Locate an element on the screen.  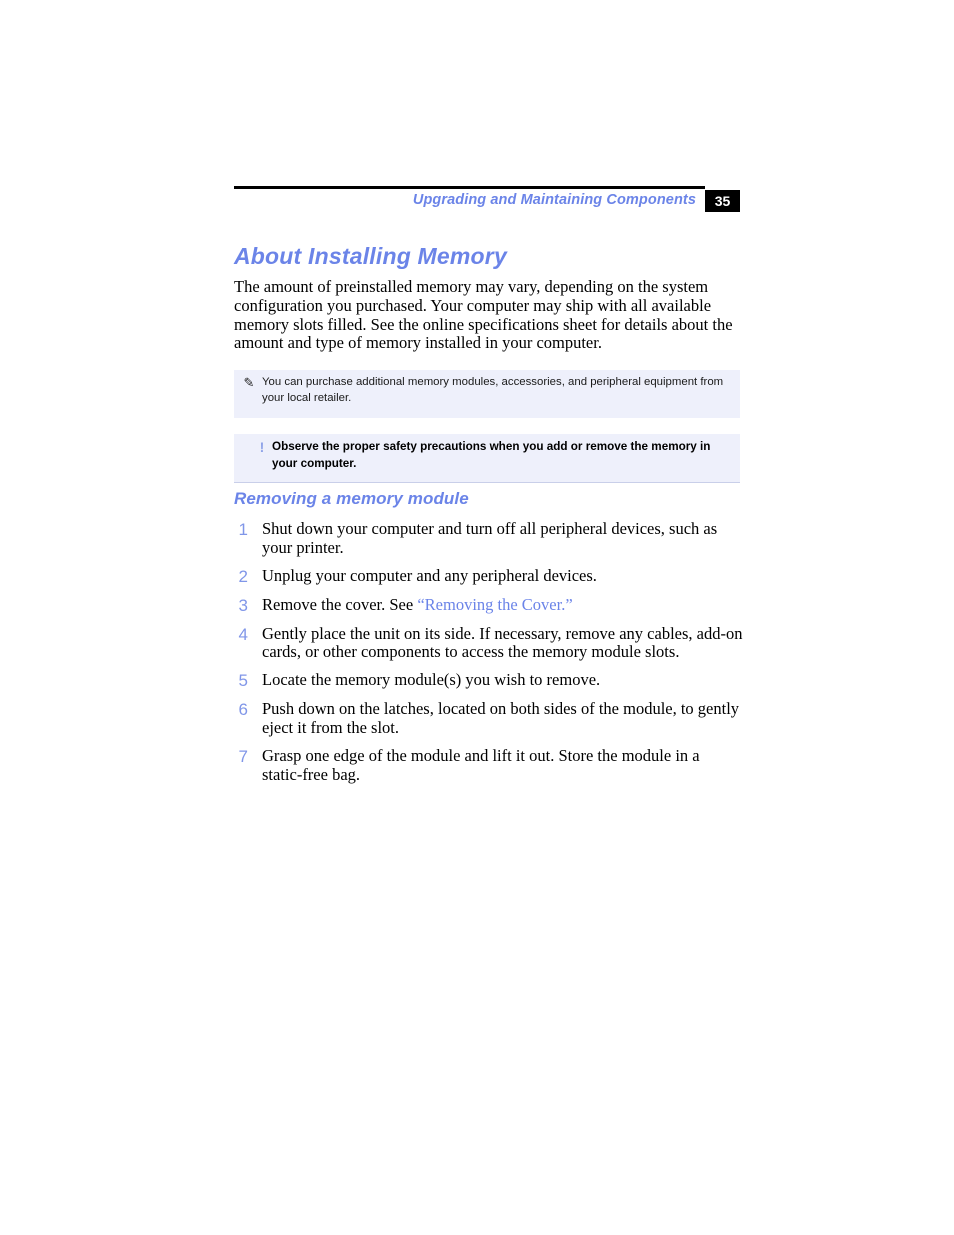
step-number: 6 is located at coordinates (243, 710).